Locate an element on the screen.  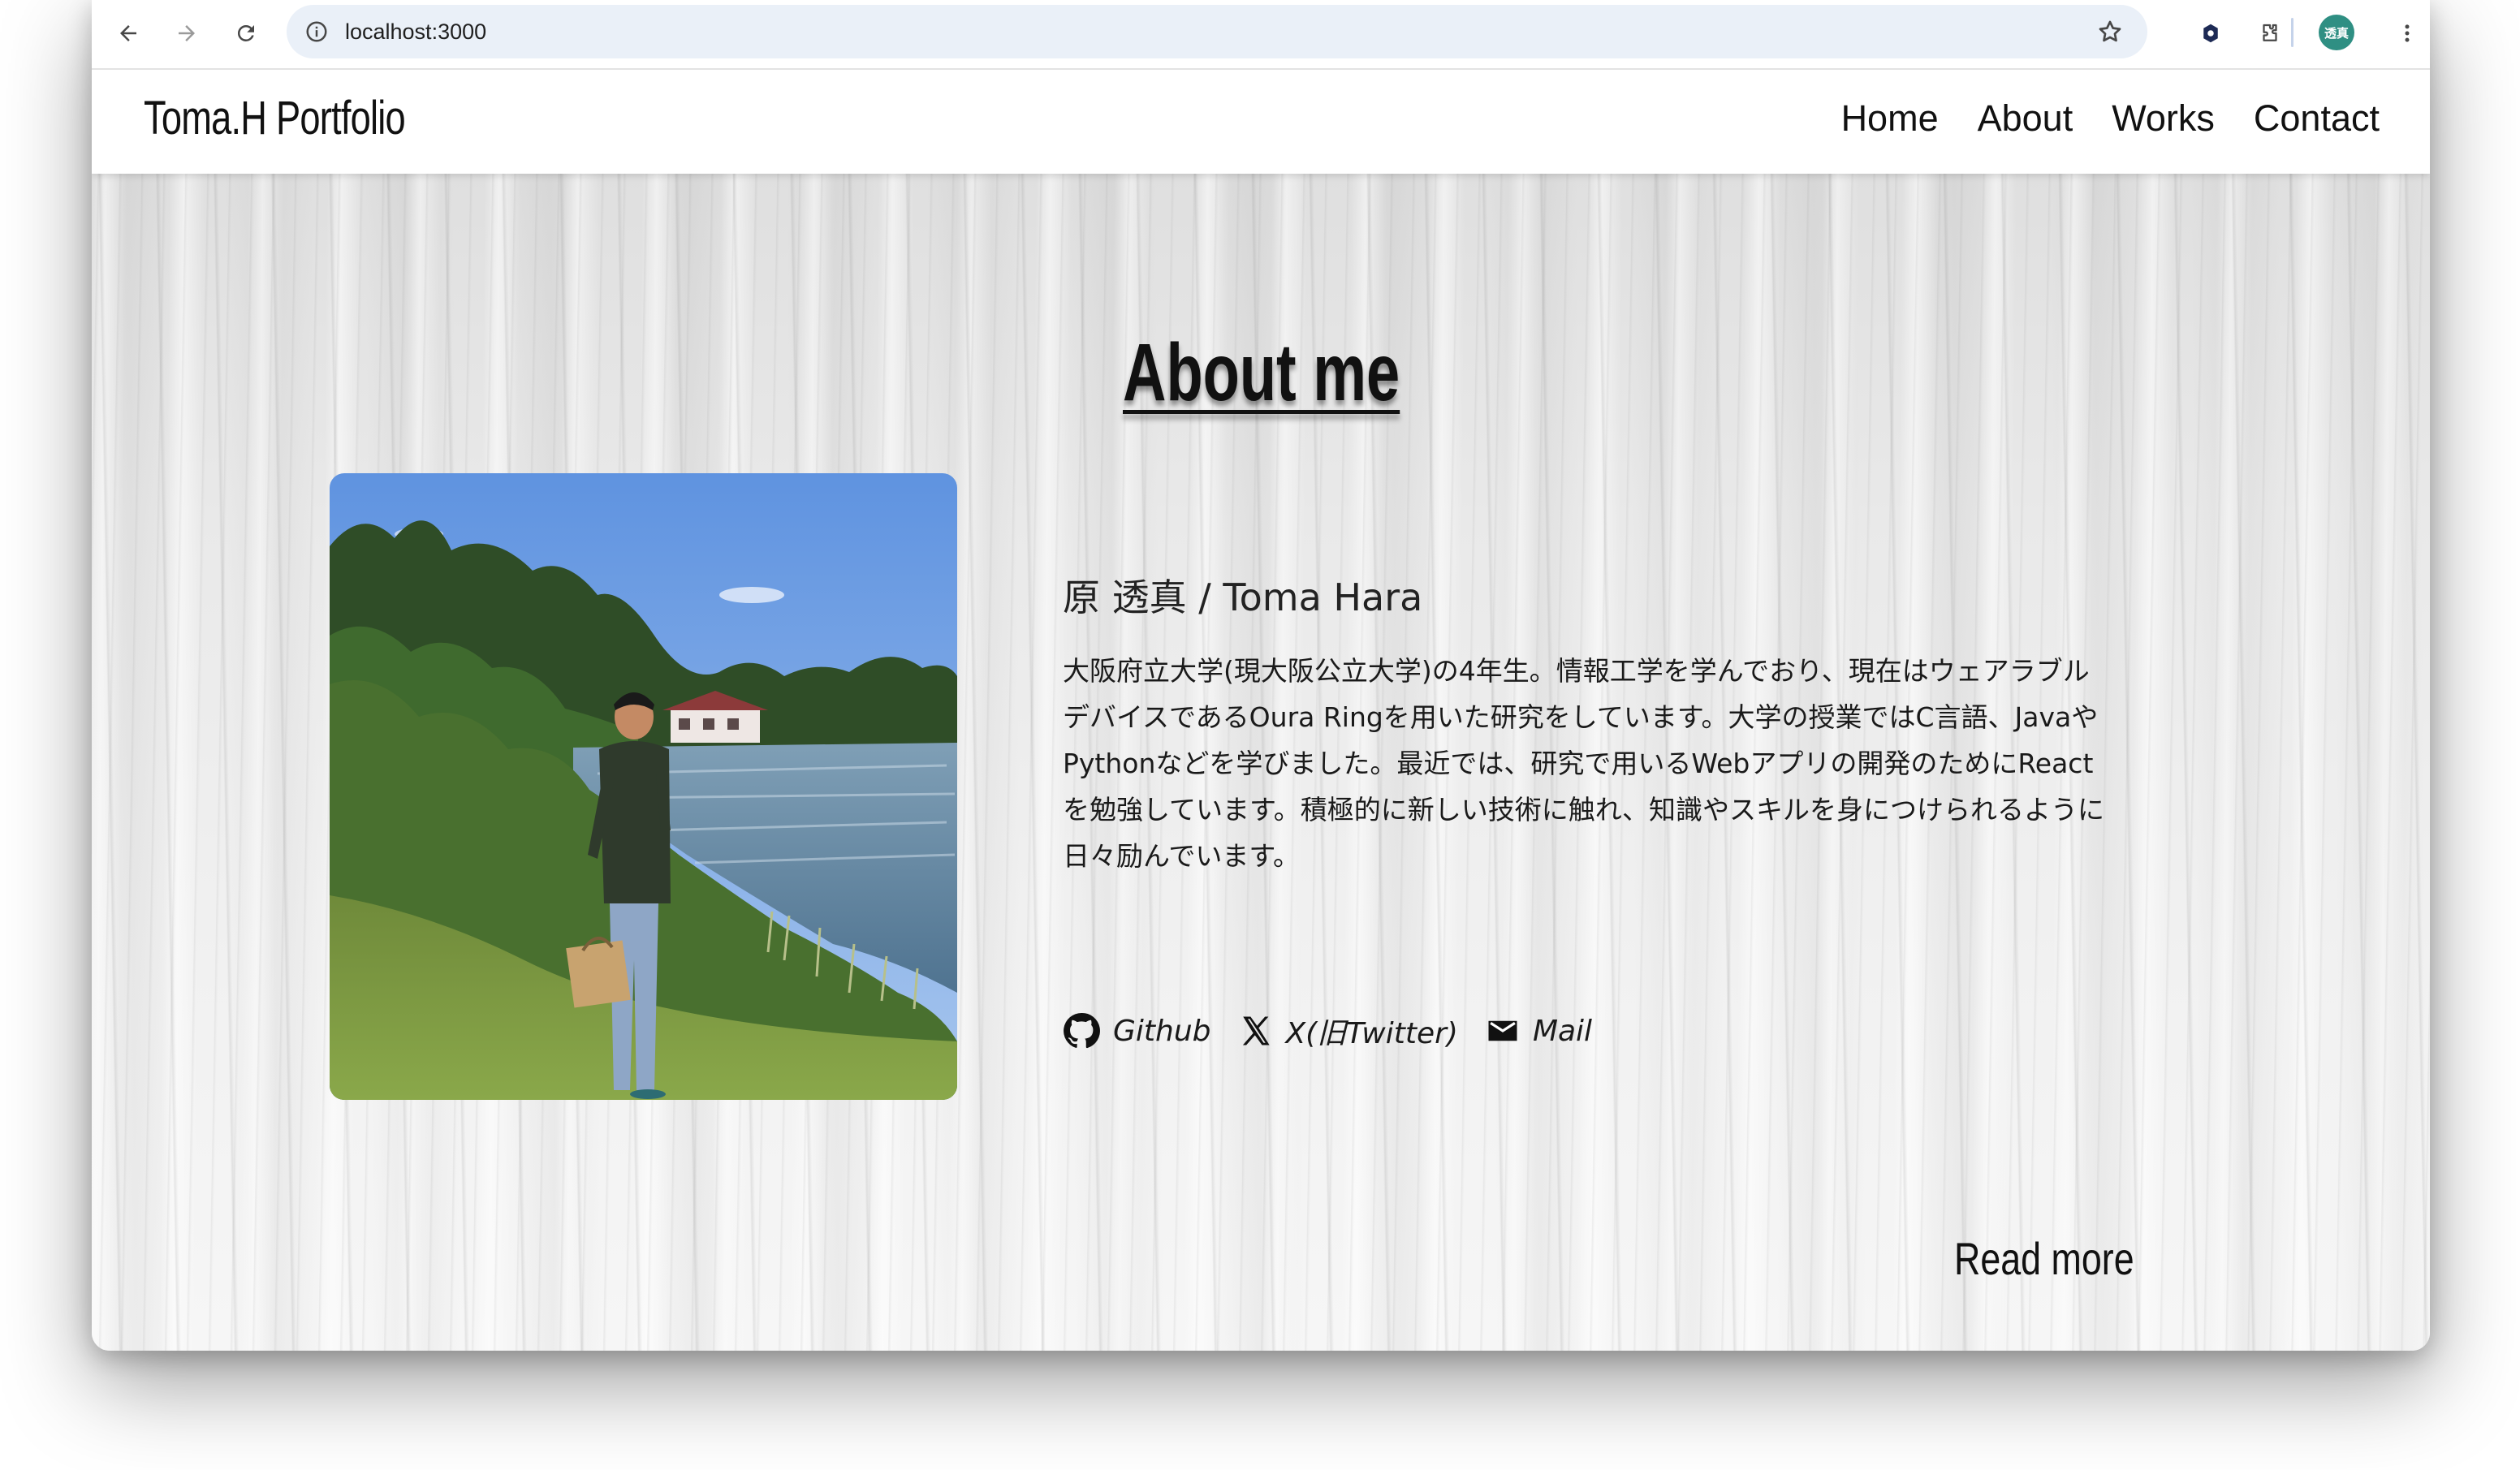
reload-icon is located at coordinates (245, 32).